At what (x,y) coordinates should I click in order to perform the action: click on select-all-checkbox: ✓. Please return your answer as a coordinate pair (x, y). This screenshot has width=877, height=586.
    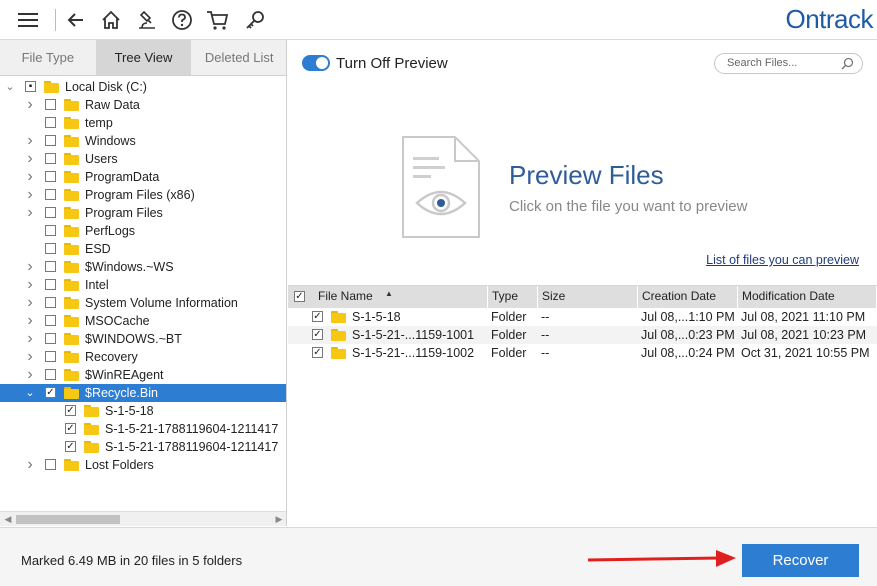
    Looking at the image, I should click on (299, 296).